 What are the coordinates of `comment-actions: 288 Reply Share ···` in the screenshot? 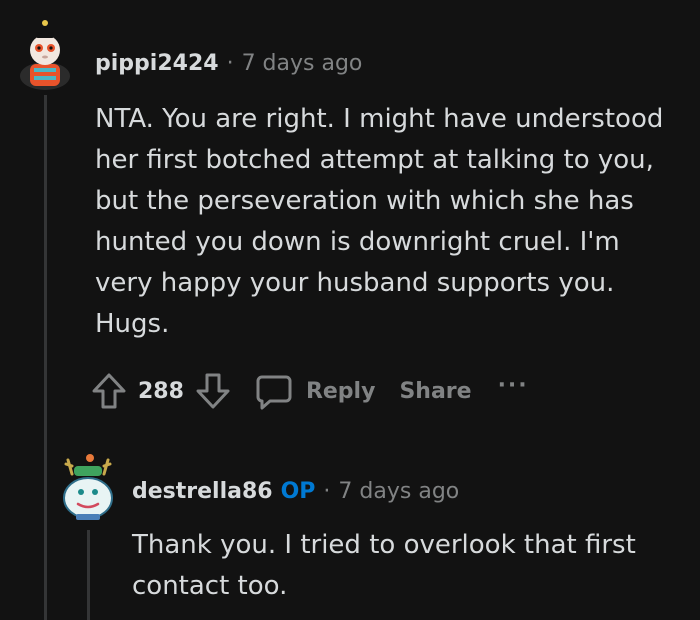 It's located at (309, 391).